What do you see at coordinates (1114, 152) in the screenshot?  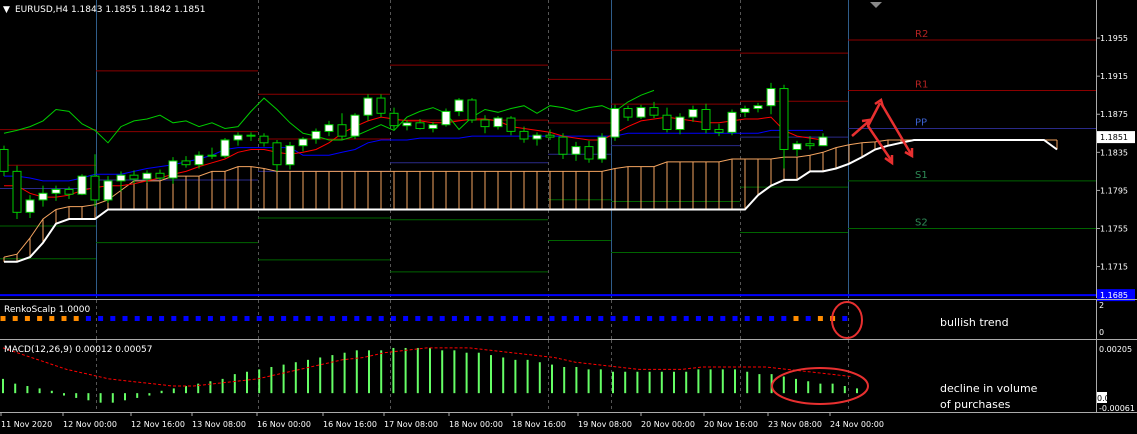 I see `price-tick-3: 1.1835` at bounding box center [1114, 152].